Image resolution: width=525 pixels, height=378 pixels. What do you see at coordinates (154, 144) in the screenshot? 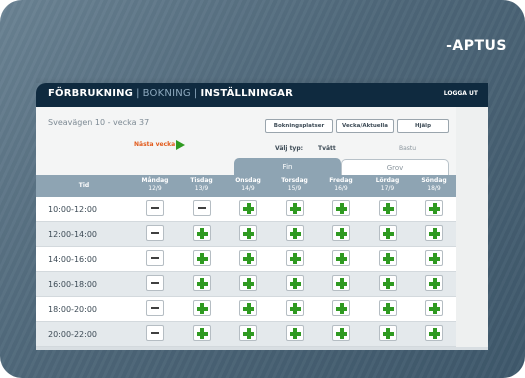
I see `next-week-link: Nästa vecka` at bounding box center [154, 144].